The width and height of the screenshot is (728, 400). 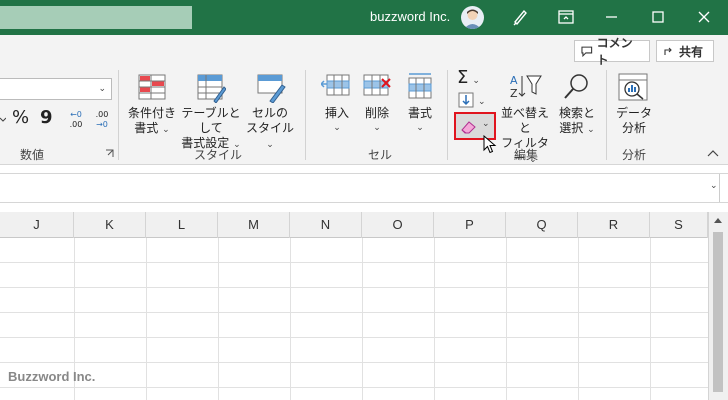 What do you see at coordinates (526, 87) in the screenshot?
I see `sort-filter-icon: A Z` at bounding box center [526, 87].